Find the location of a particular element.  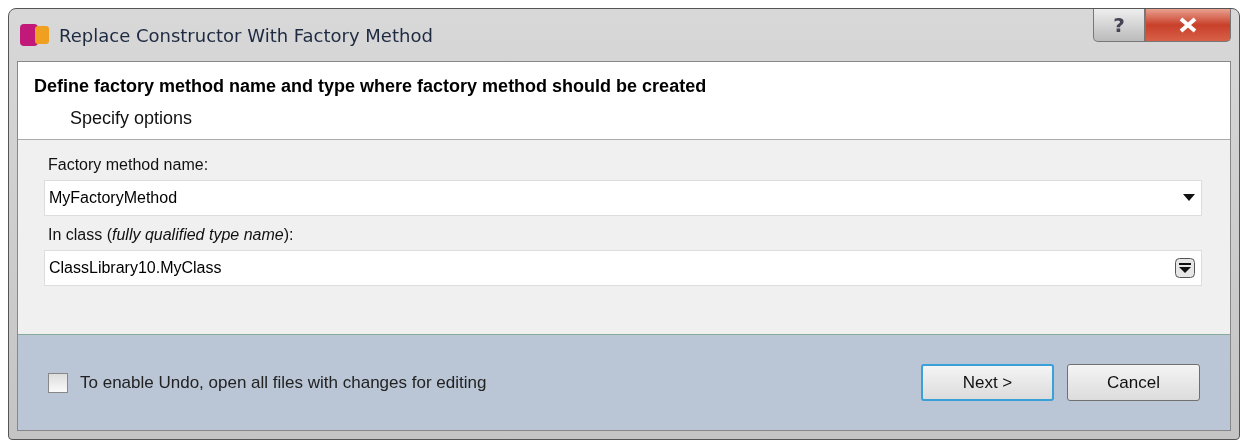

dropdown-arrow-icon is located at coordinates (1189, 198).